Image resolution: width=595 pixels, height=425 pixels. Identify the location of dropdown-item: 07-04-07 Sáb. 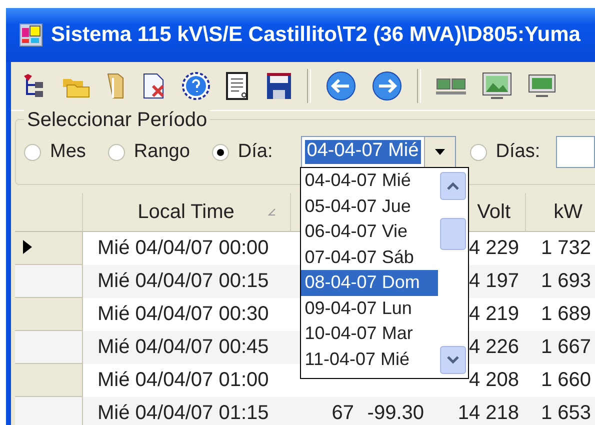
(369, 257).